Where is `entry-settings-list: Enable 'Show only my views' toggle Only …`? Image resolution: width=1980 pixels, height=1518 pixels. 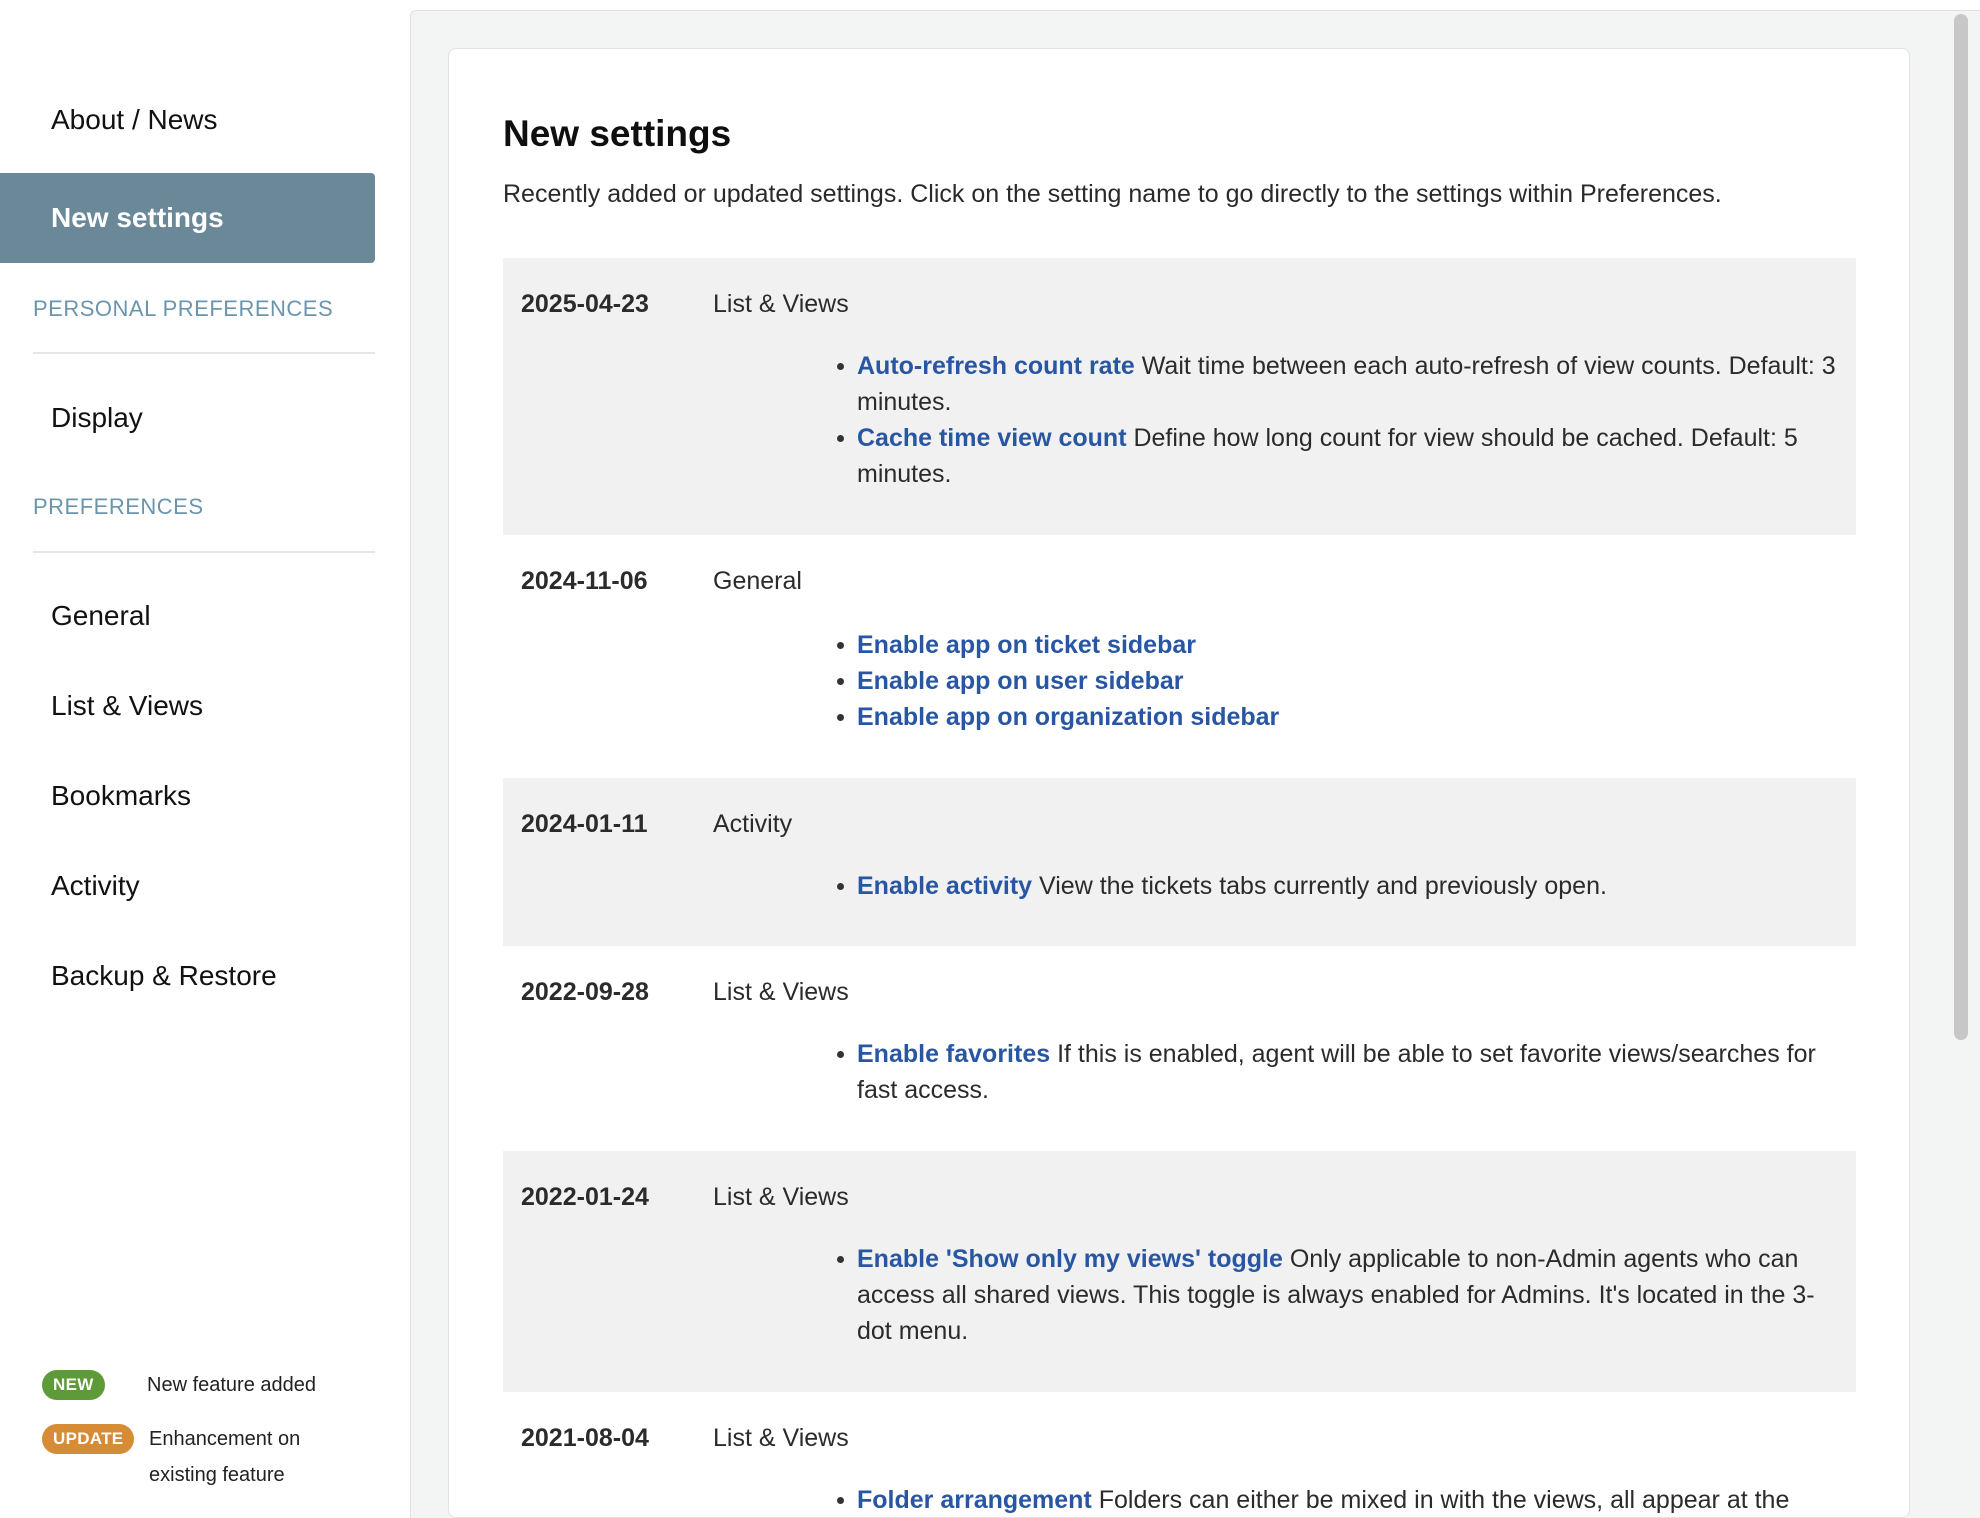
entry-settings-list: Enable 'Show only my views' toggle Only … is located at coordinates (1342, 1295).